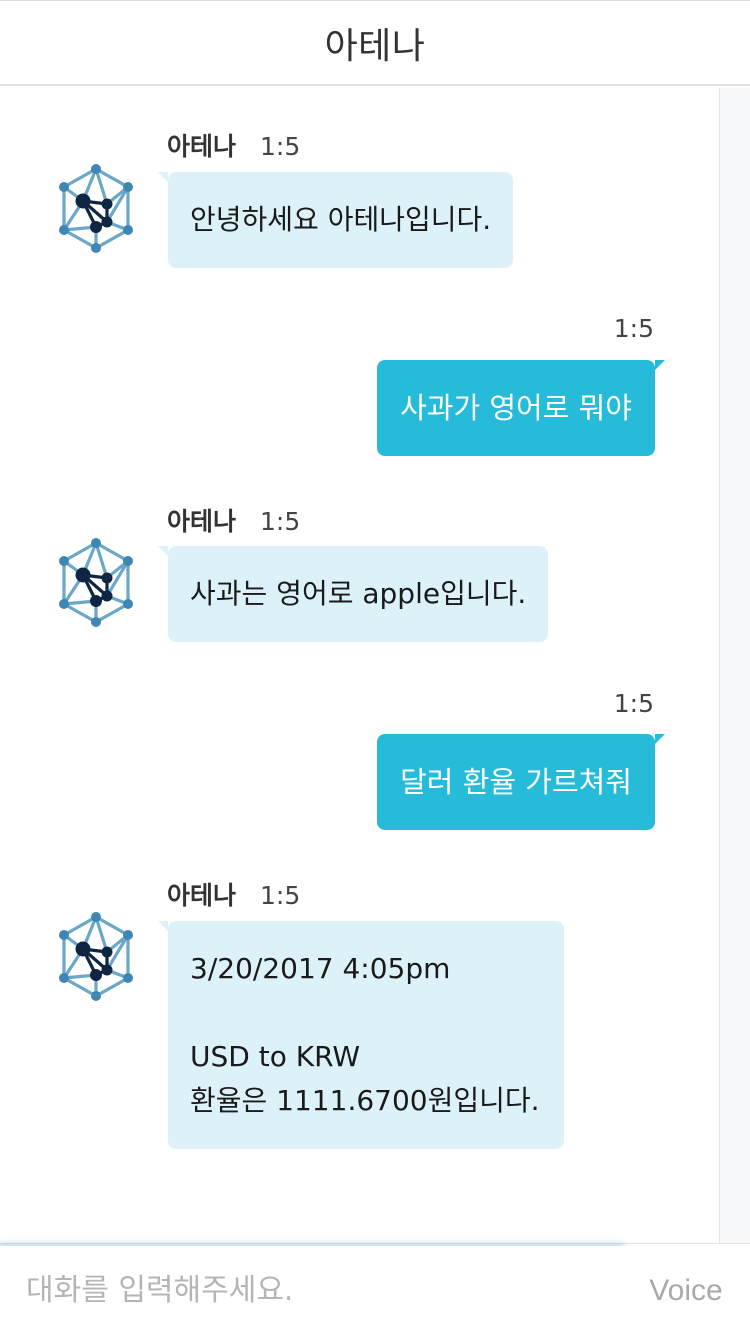 This screenshot has height=1334, width=750. I want to click on user-bubble: 달러 환율 가르쳐줘, so click(521, 782).